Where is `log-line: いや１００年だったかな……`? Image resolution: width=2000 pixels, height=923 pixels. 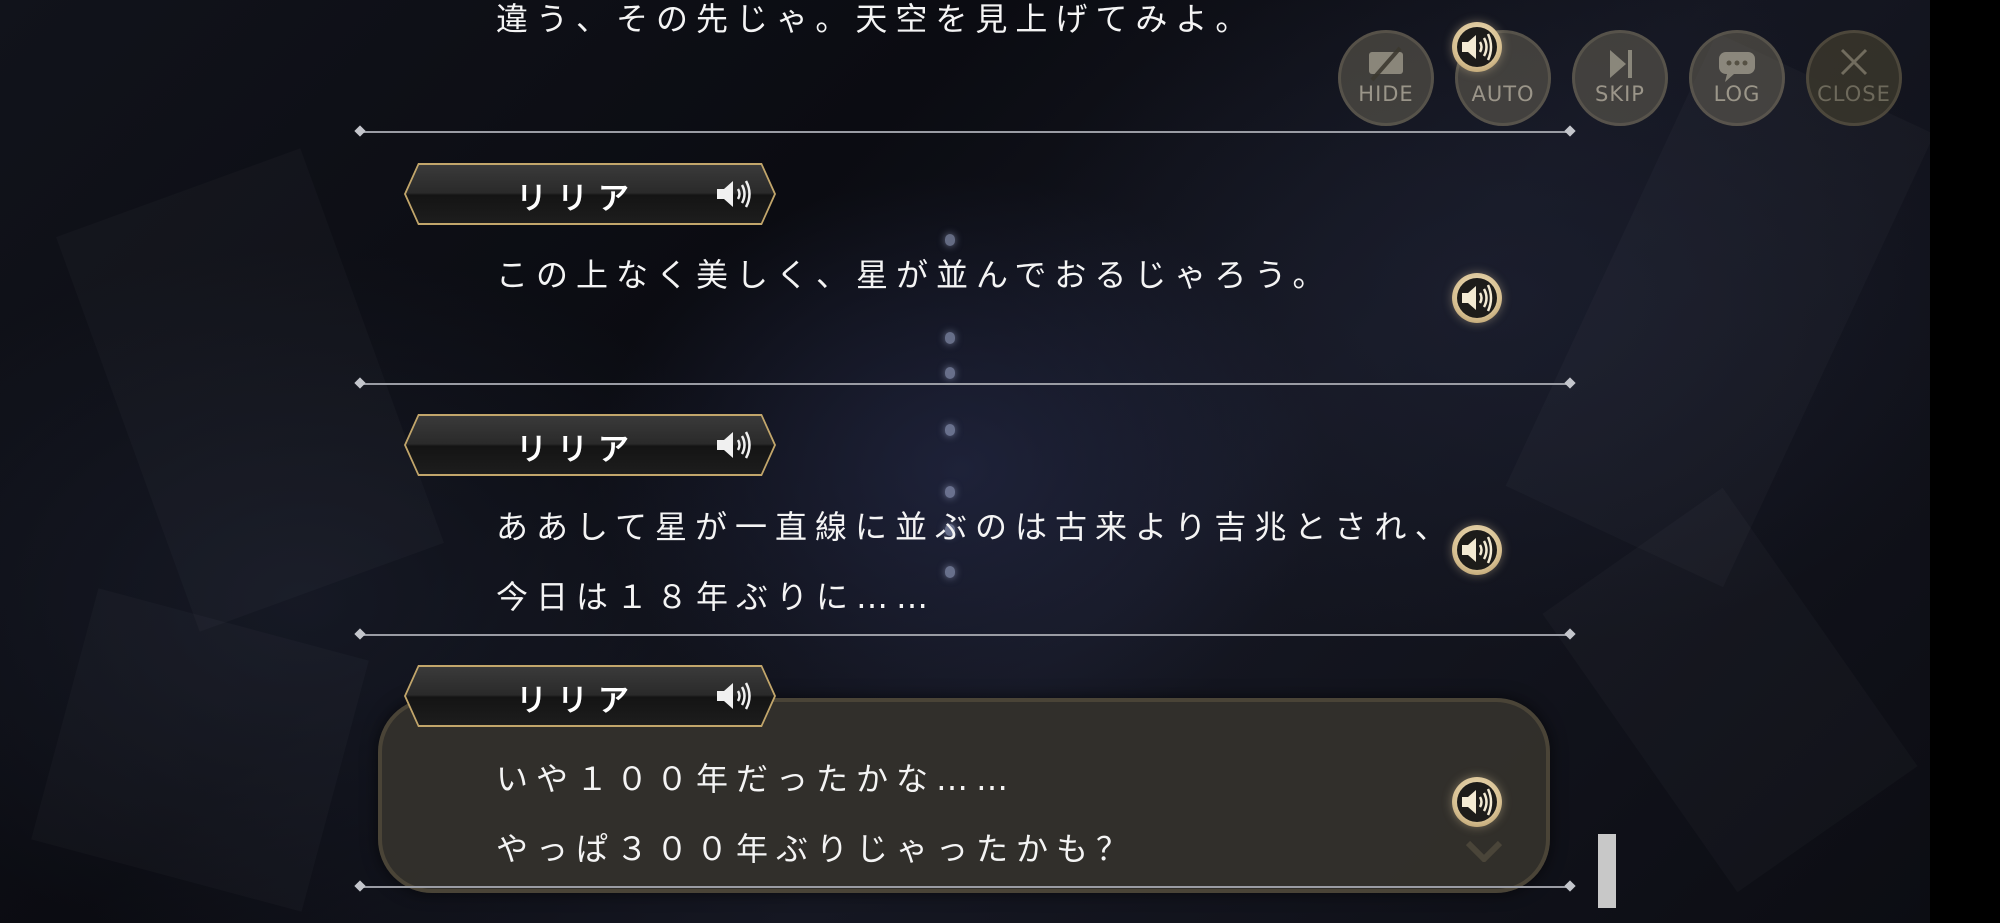 log-line: いや１００年だったかな…… is located at coordinates (756, 779).